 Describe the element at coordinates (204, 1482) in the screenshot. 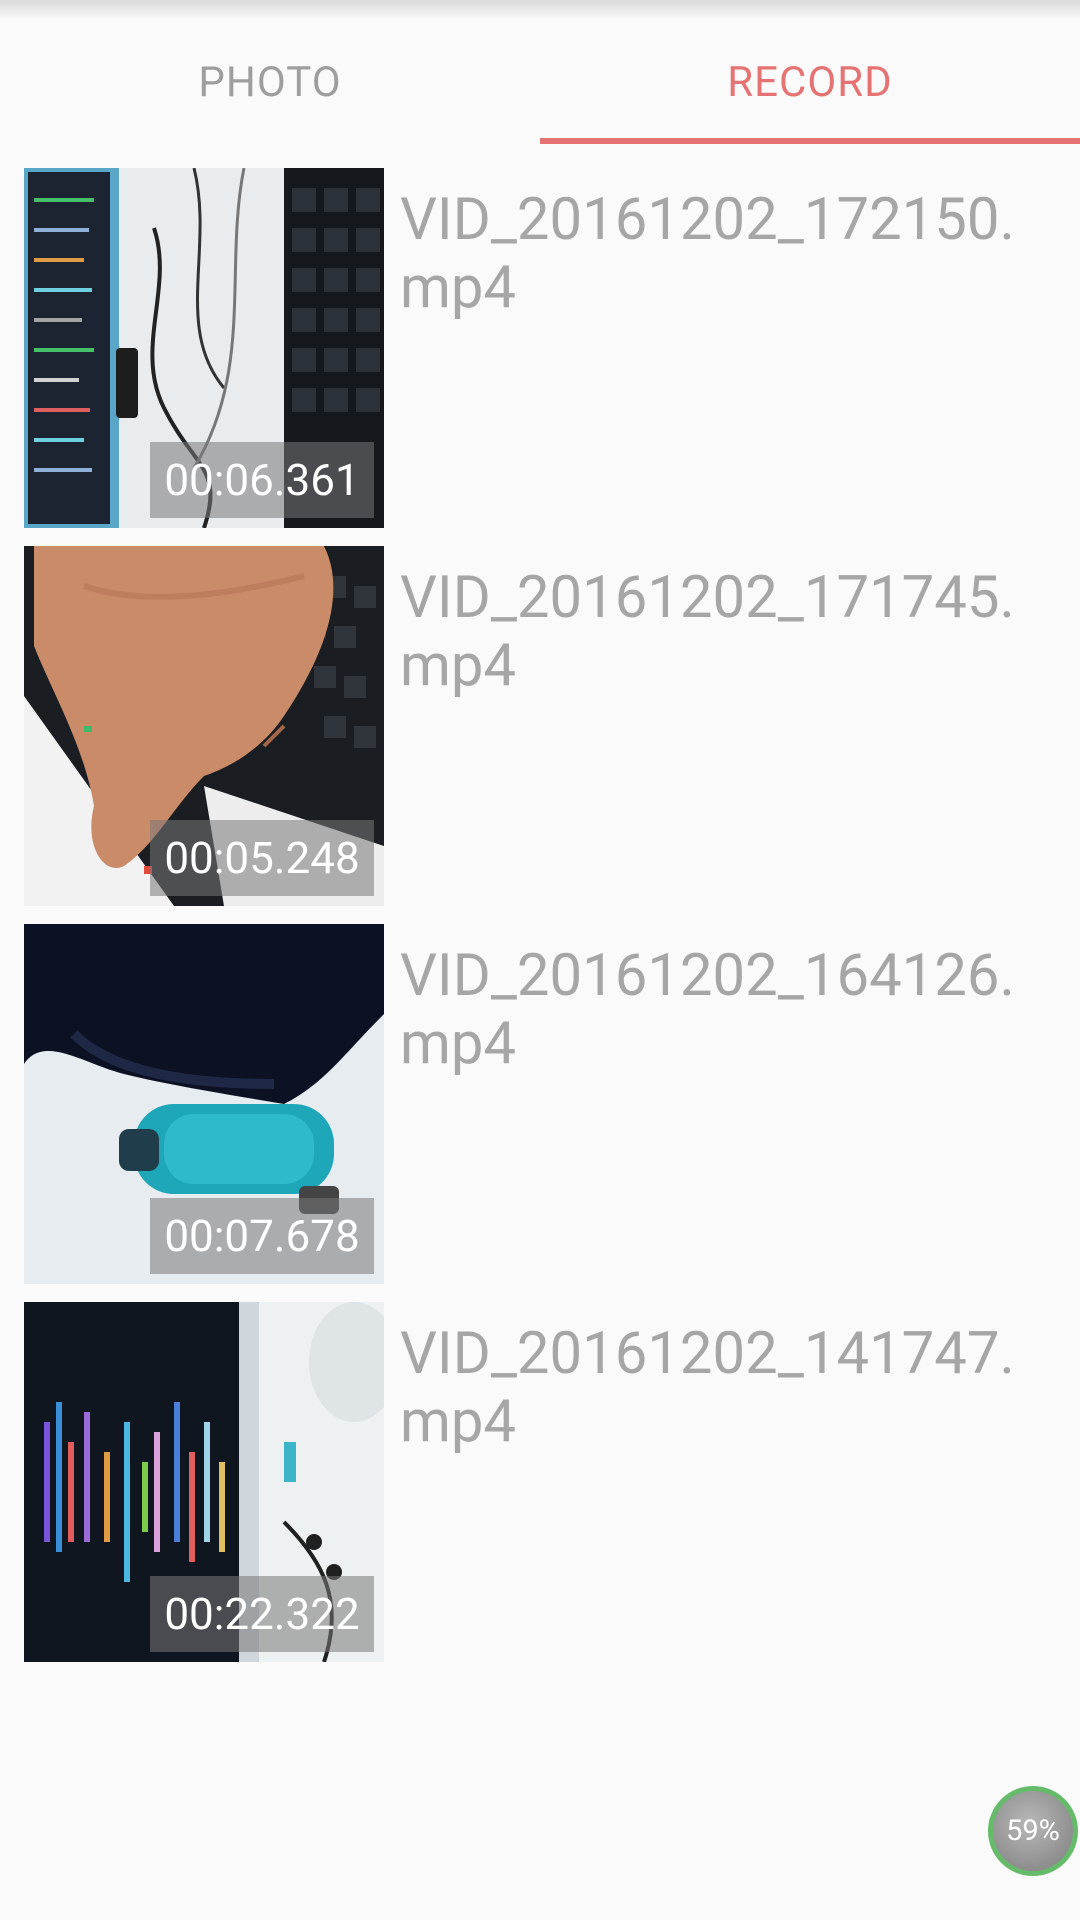

I see `video-thumbnail: 00:22.322` at that location.